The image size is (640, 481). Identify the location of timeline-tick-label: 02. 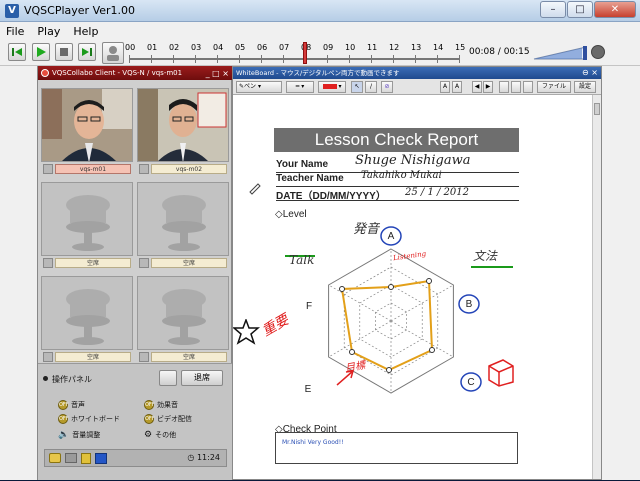
(174, 47).